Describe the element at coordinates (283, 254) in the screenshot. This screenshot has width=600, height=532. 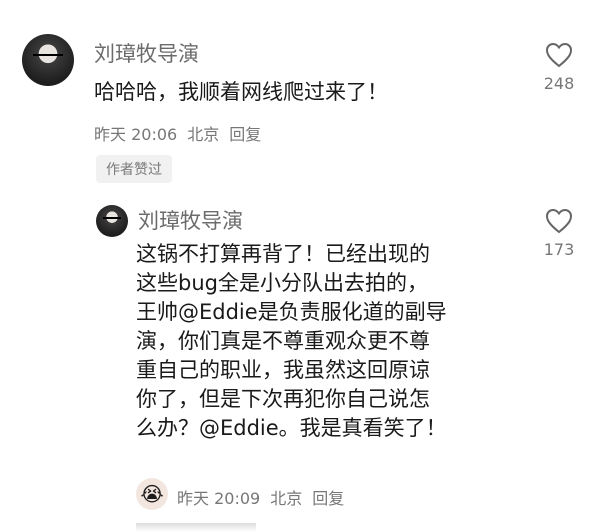
I see `reply-line: 这锅不打算再背了！已经出现的` at that location.